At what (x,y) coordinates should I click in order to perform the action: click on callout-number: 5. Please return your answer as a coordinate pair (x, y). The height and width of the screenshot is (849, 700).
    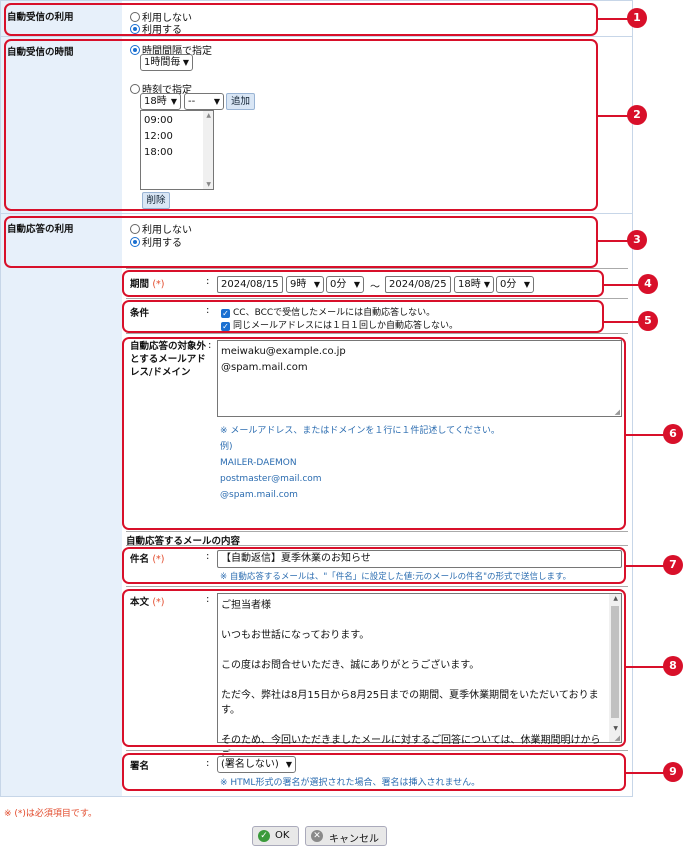
    Looking at the image, I should click on (648, 321).